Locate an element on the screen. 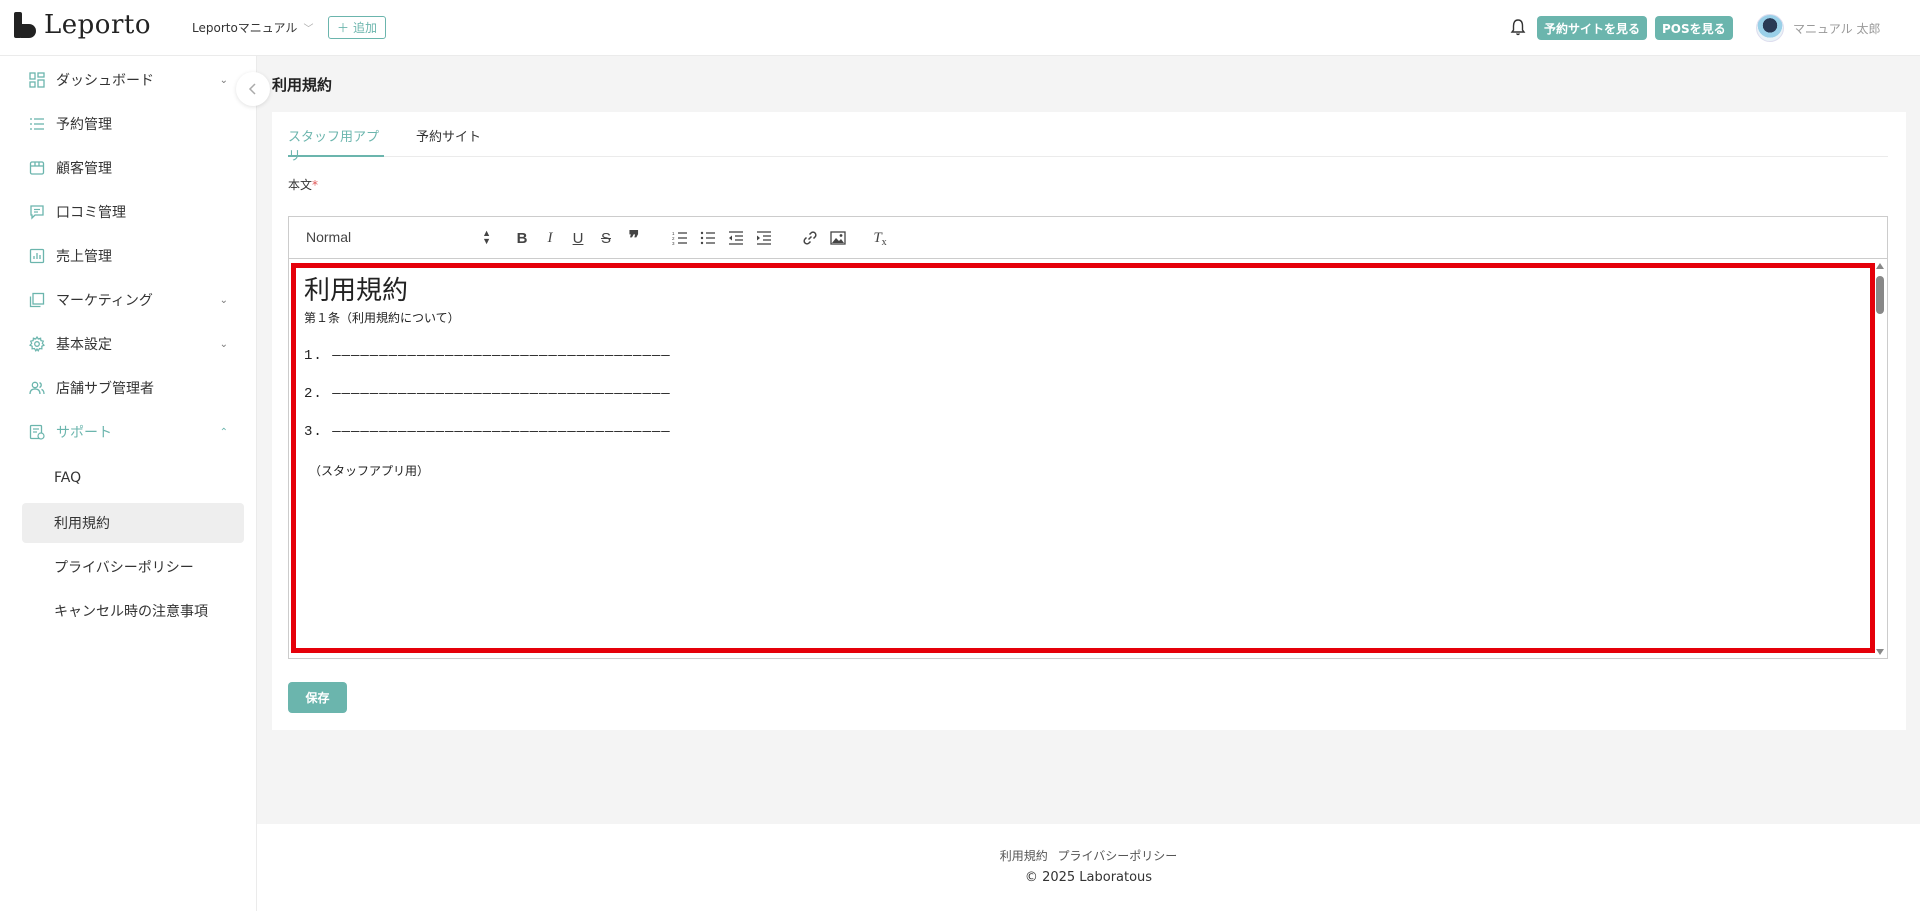  ordered-list-icon: 123 is located at coordinates (680, 238).